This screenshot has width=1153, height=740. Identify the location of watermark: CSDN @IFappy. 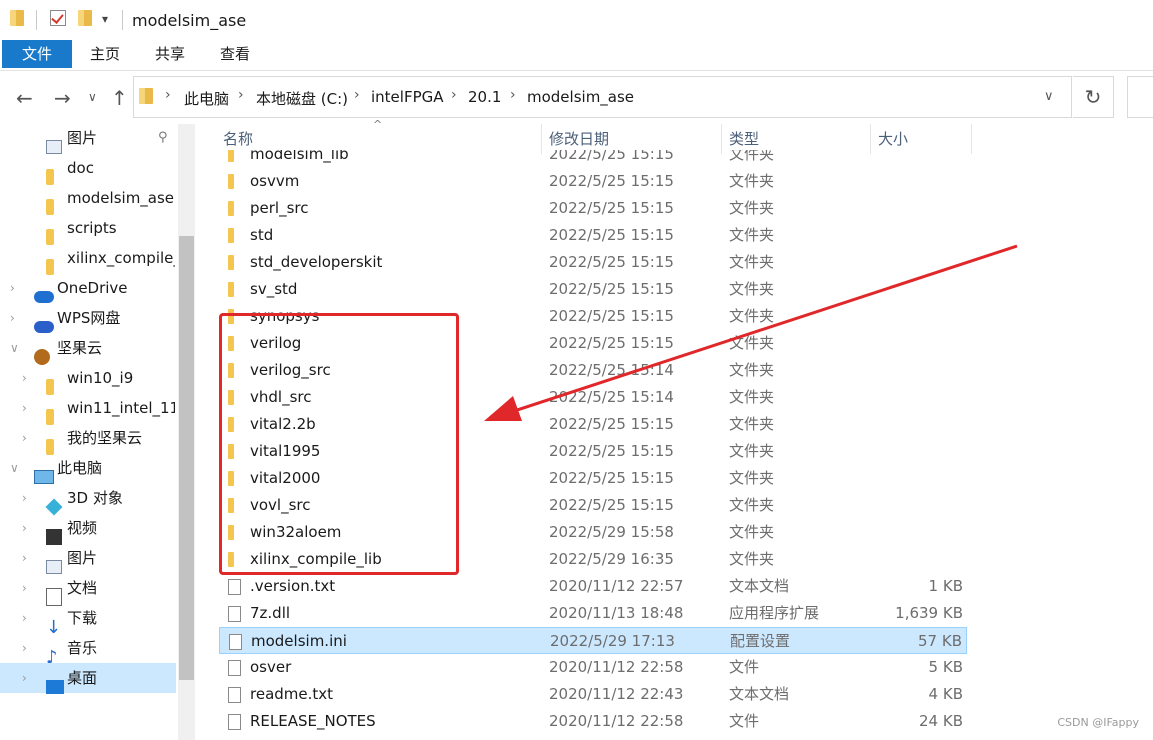
(1098, 722).